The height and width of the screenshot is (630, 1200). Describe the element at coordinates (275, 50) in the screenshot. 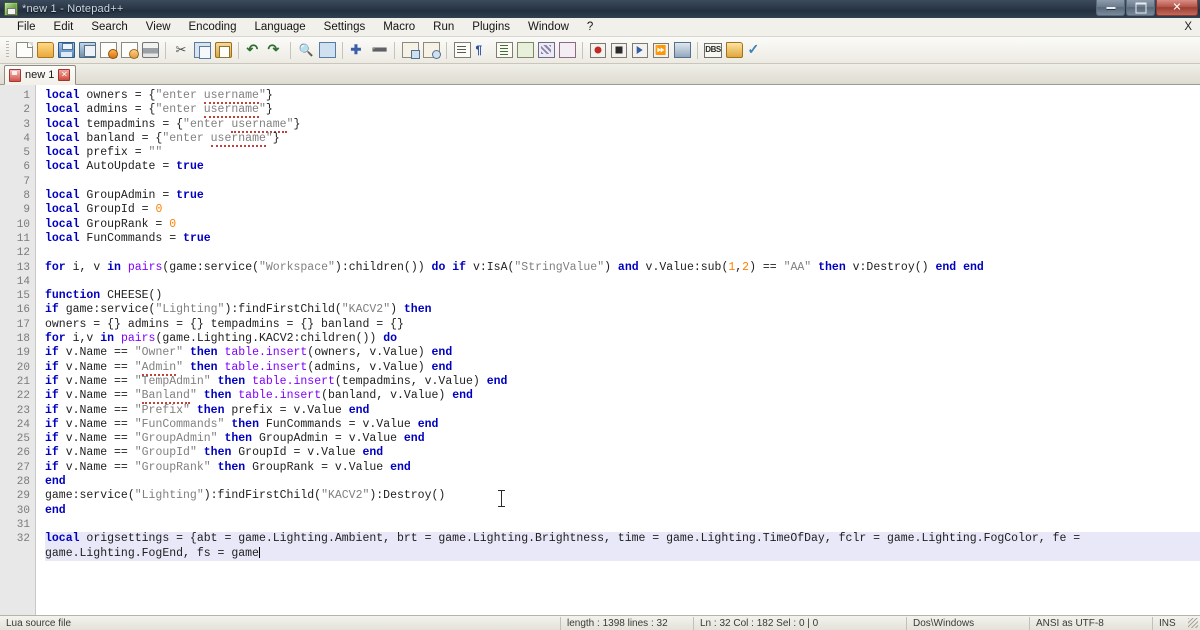

I see `redo-button: ↷` at that location.